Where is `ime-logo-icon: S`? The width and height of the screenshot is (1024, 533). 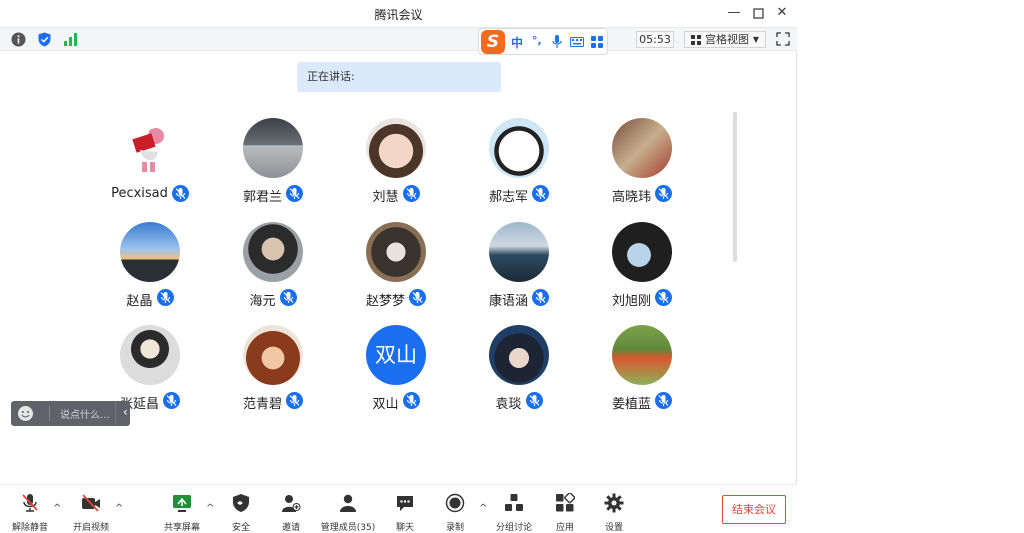 ime-logo-icon: S is located at coordinates (493, 42).